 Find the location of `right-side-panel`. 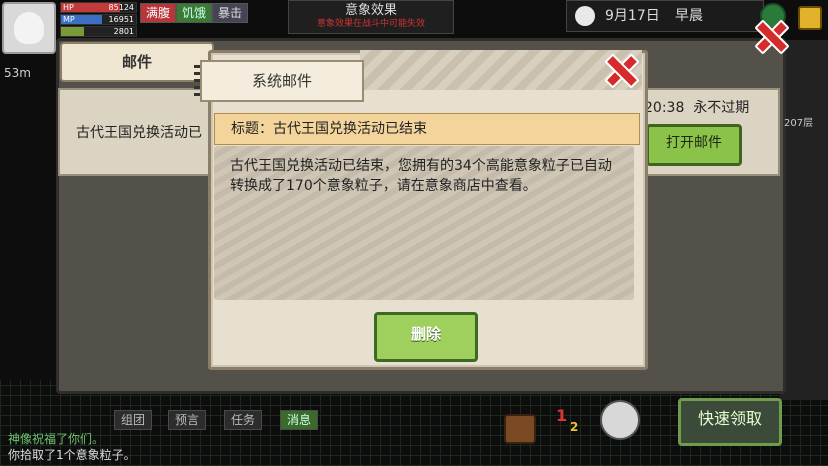

right-side-panel is located at coordinates (804, 220).